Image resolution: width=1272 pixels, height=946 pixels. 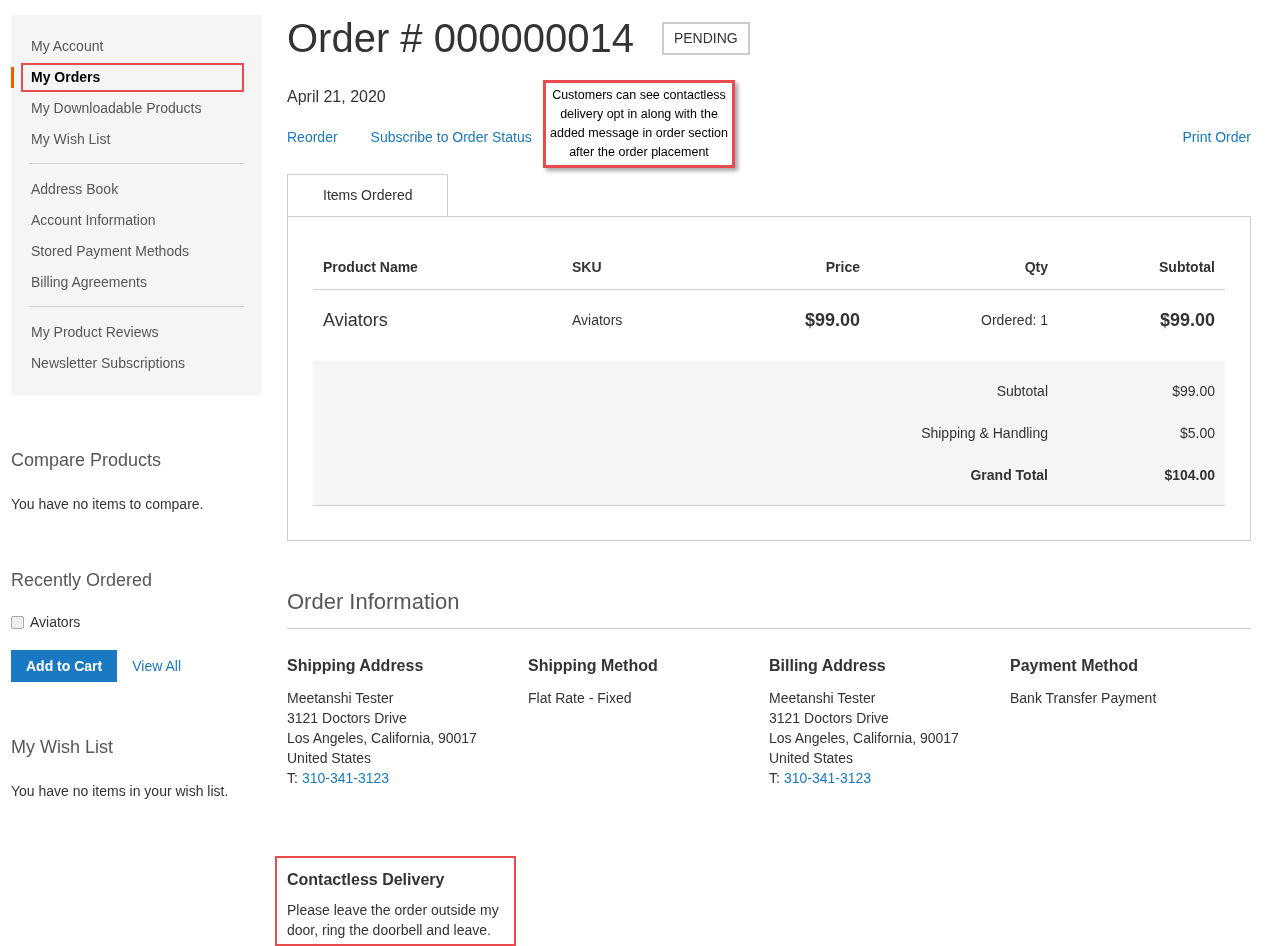 I want to click on add-to-cart-button: Add to Cart, so click(x=64, y=666).